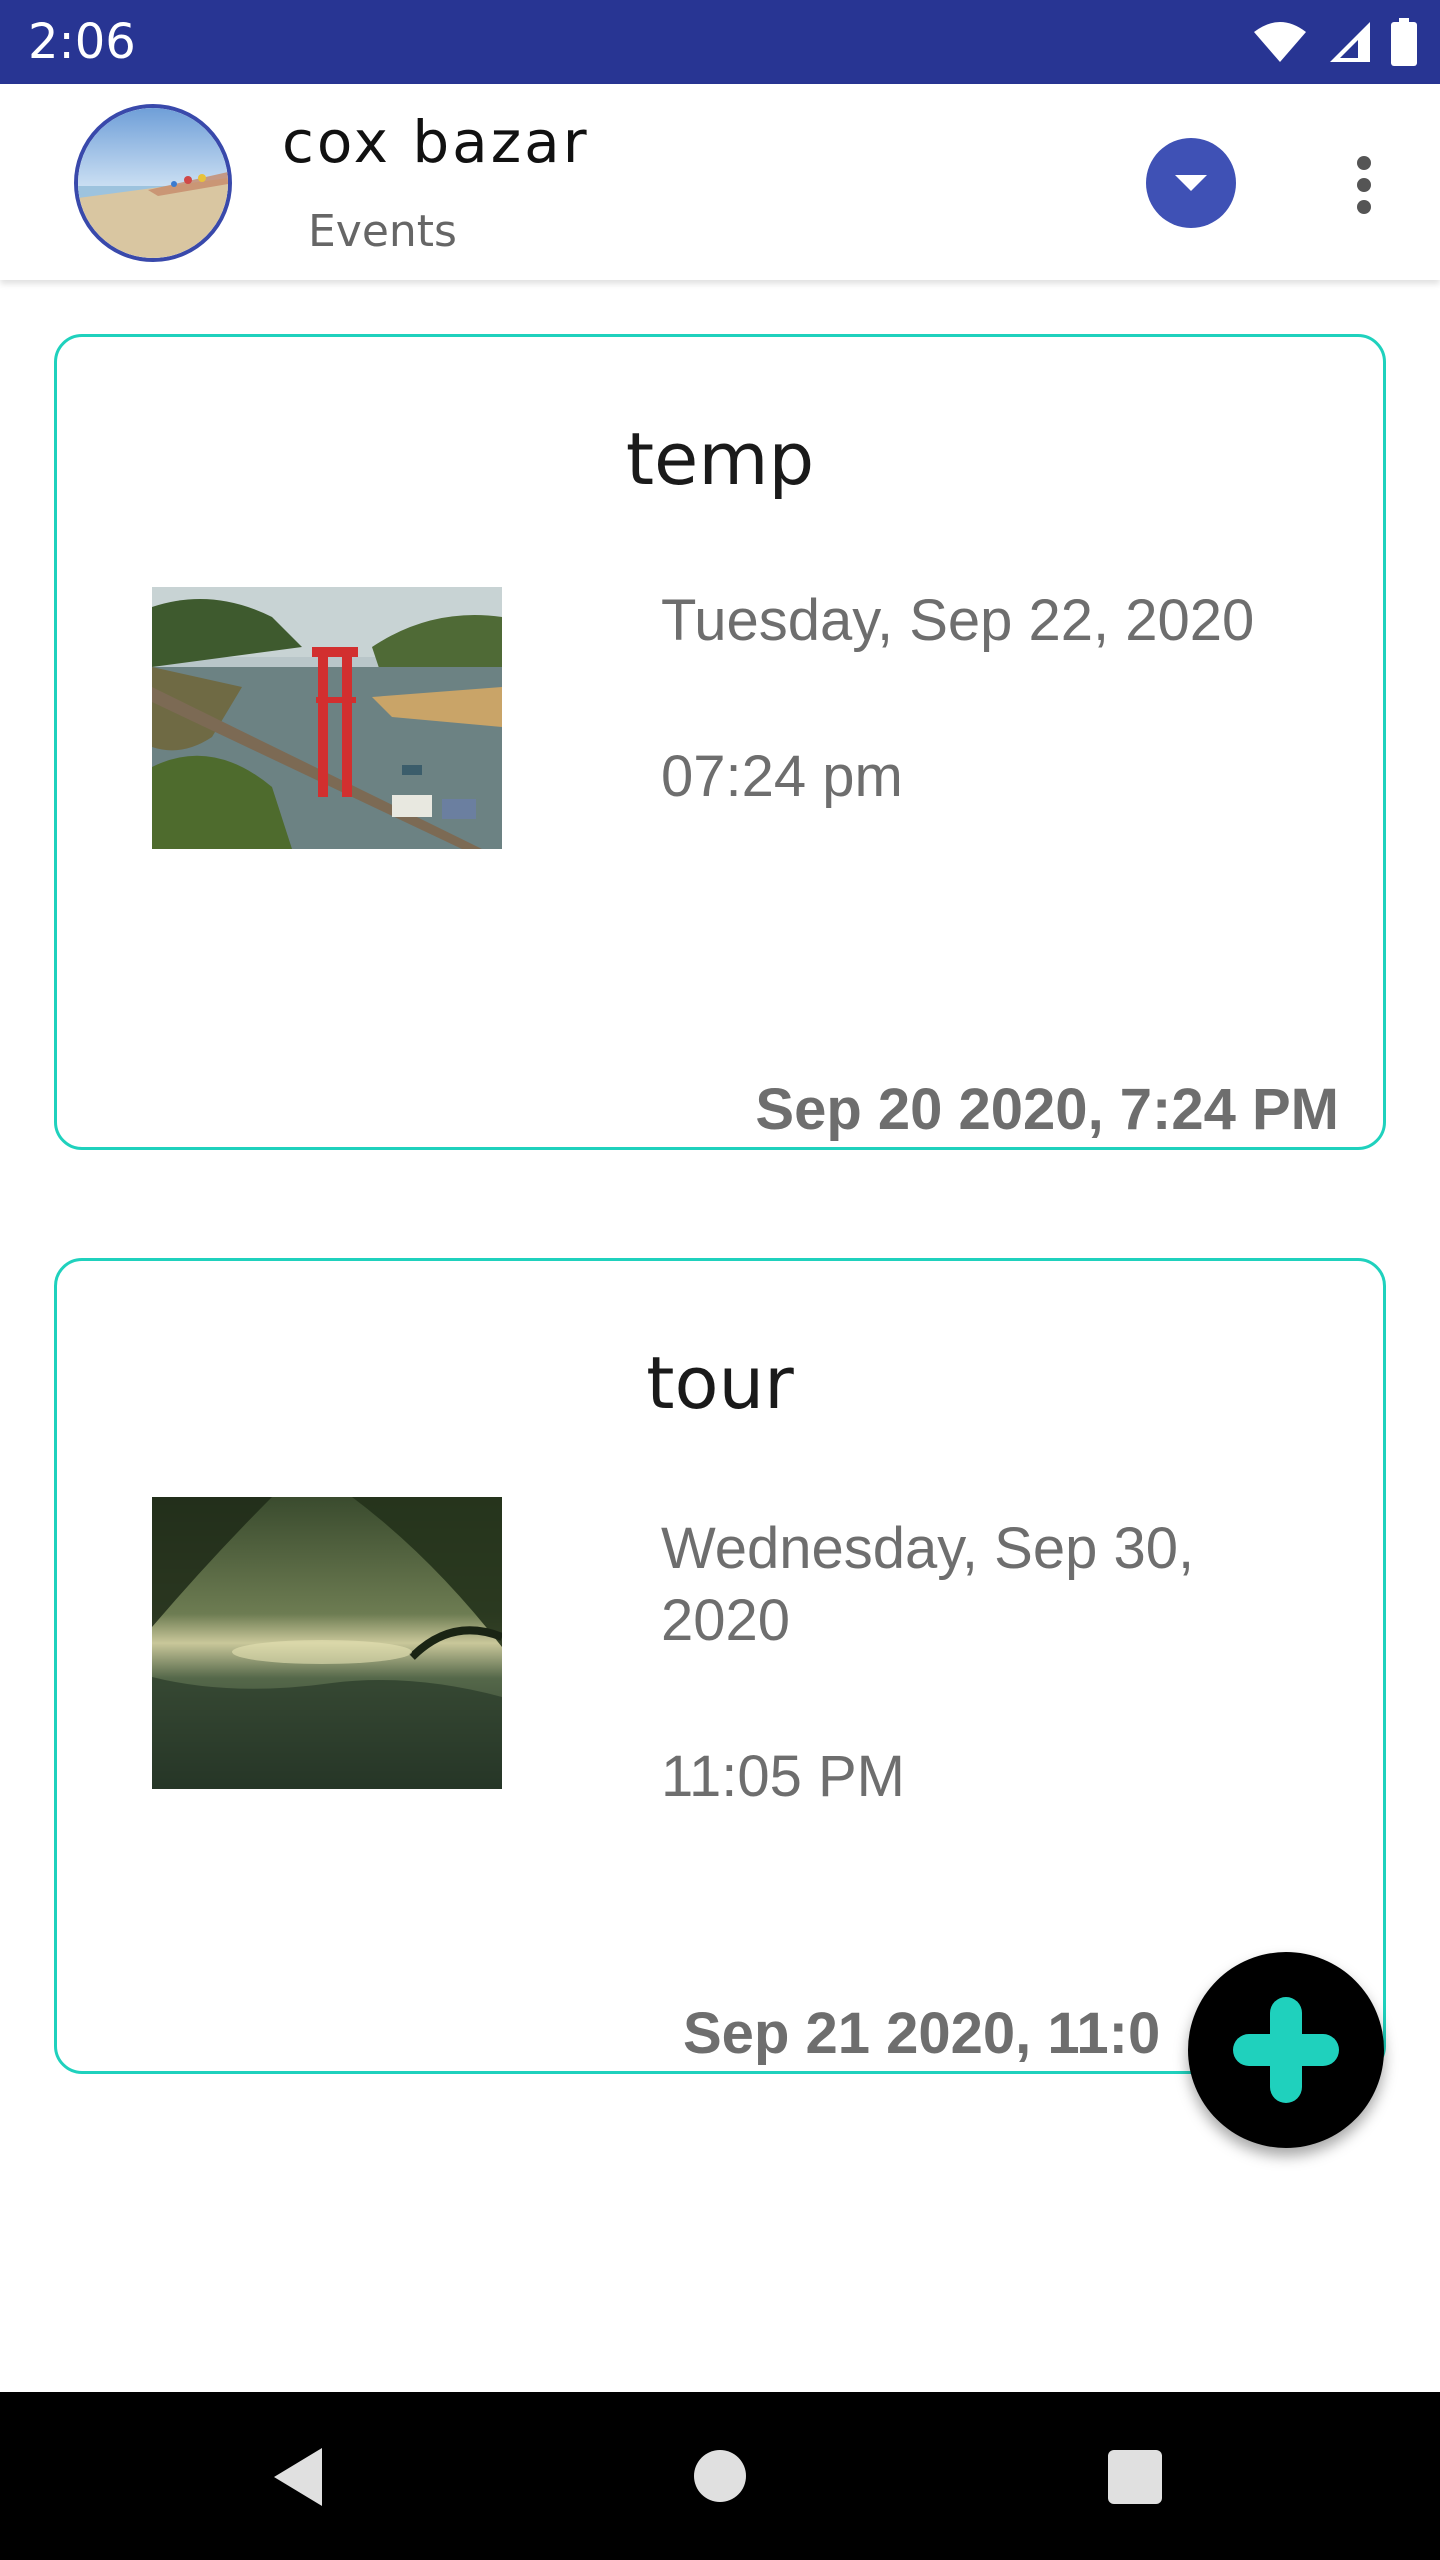  What do you see at coordinates (720, 1383) in the screenshot?
I see `event-title: tour` at bounding box center [720, 1383].